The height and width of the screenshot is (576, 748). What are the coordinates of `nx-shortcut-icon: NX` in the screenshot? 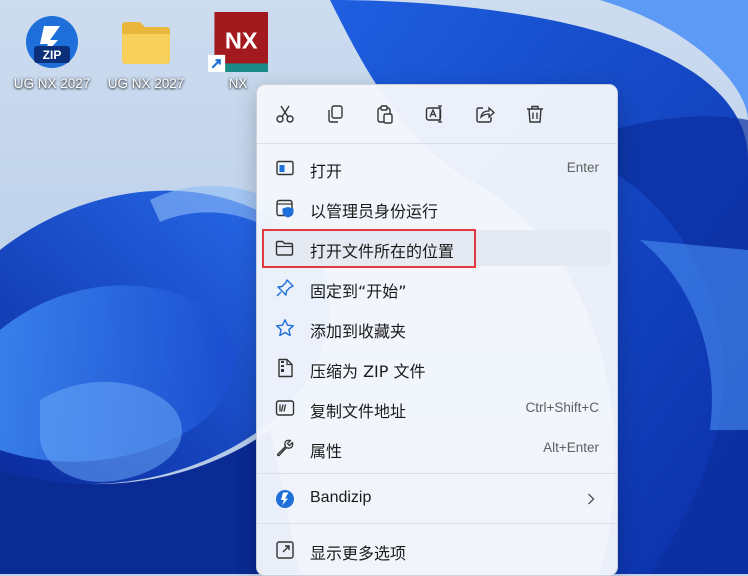 It's located at (238, 42).